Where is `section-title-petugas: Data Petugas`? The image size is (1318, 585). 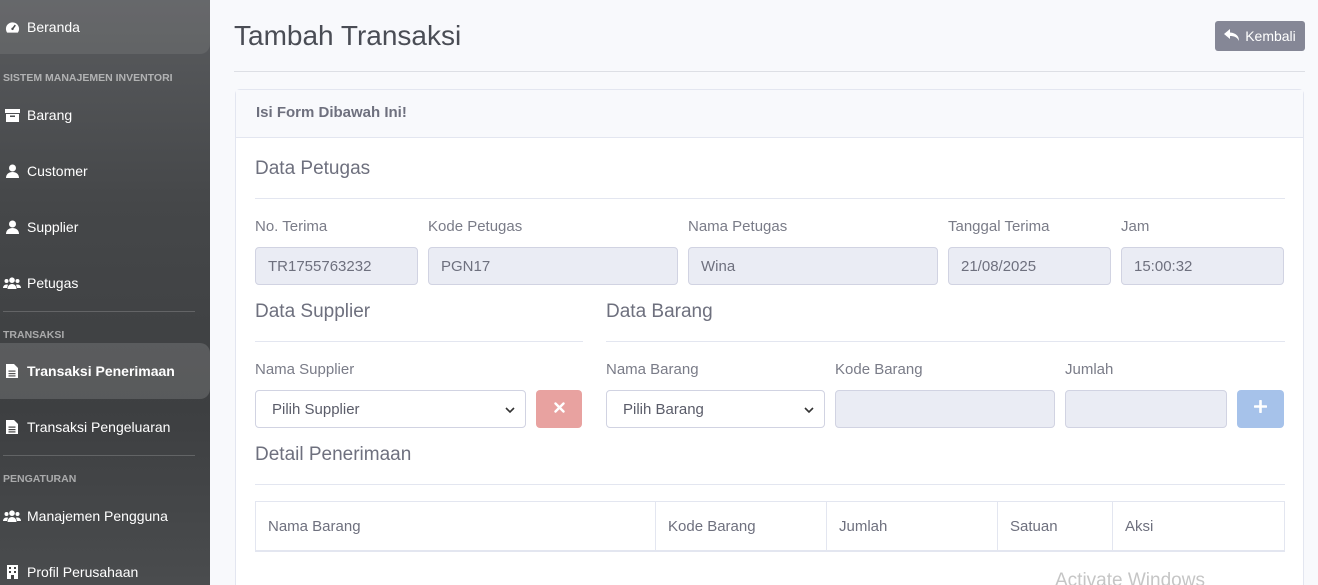 section-title-petugas: Data Petugas is located at coordinates (313, 168).